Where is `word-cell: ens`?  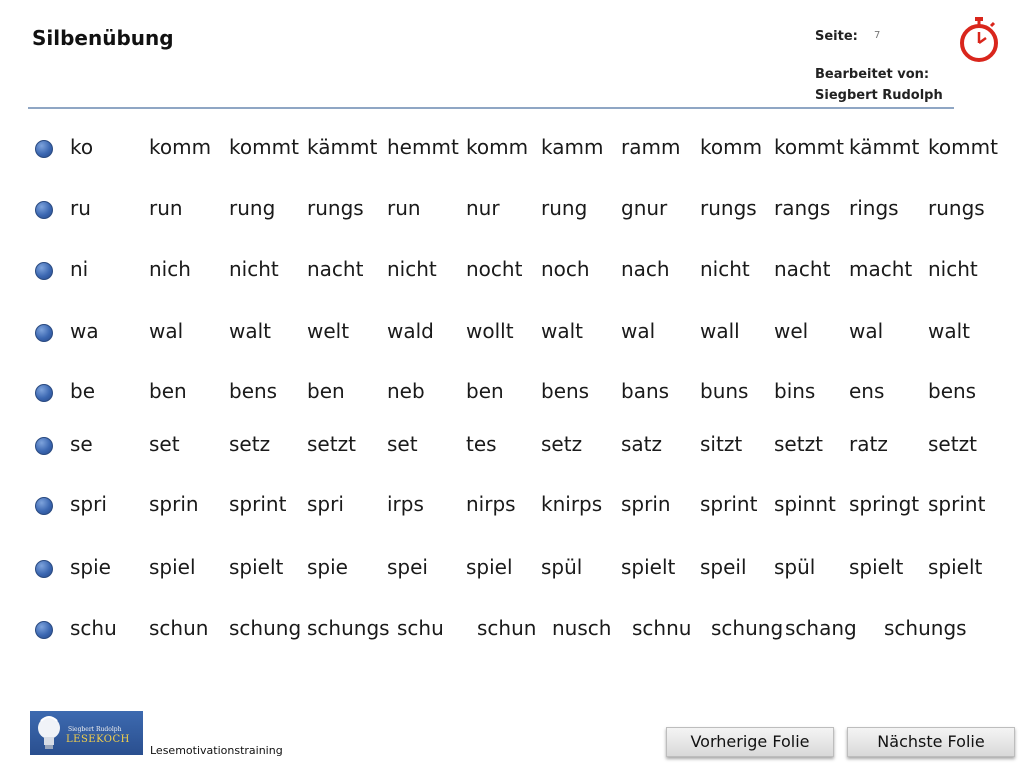
word-cell: ens is located at coordinates (867, 391).